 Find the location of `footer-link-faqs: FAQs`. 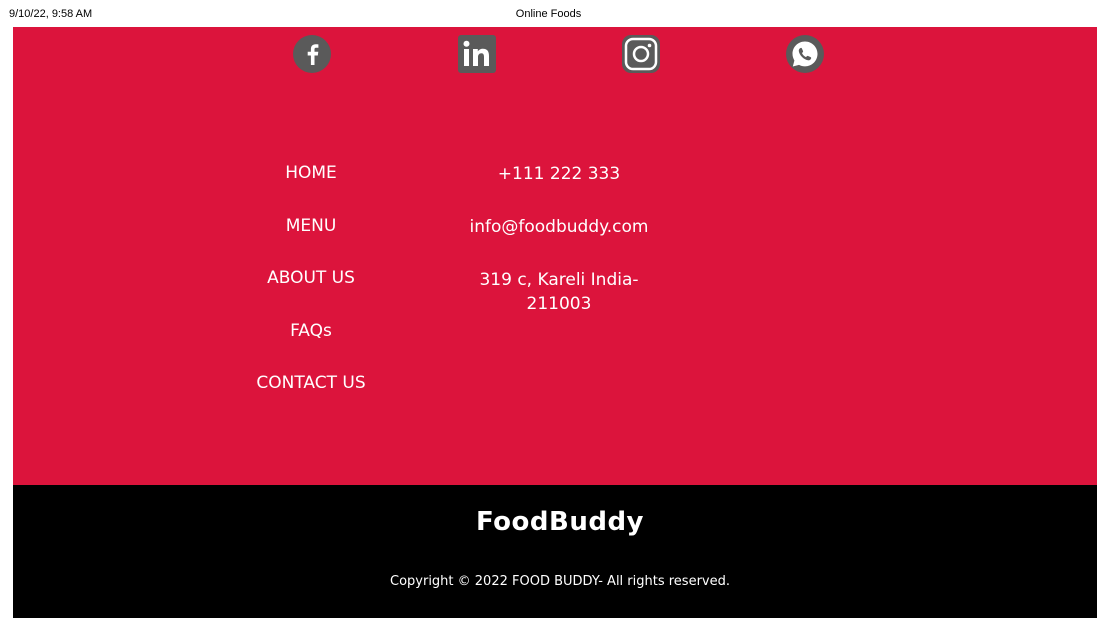

footer-link-faqs: FAQs is located at coordinates (311, 331).